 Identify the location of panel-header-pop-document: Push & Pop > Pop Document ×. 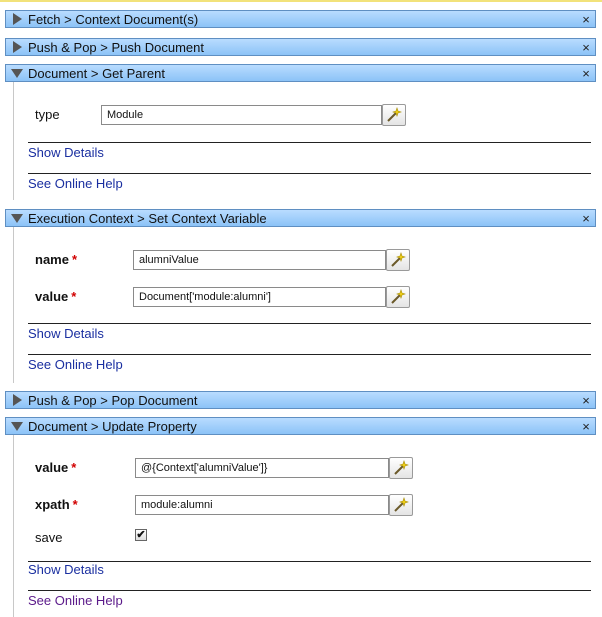
(300, 400).